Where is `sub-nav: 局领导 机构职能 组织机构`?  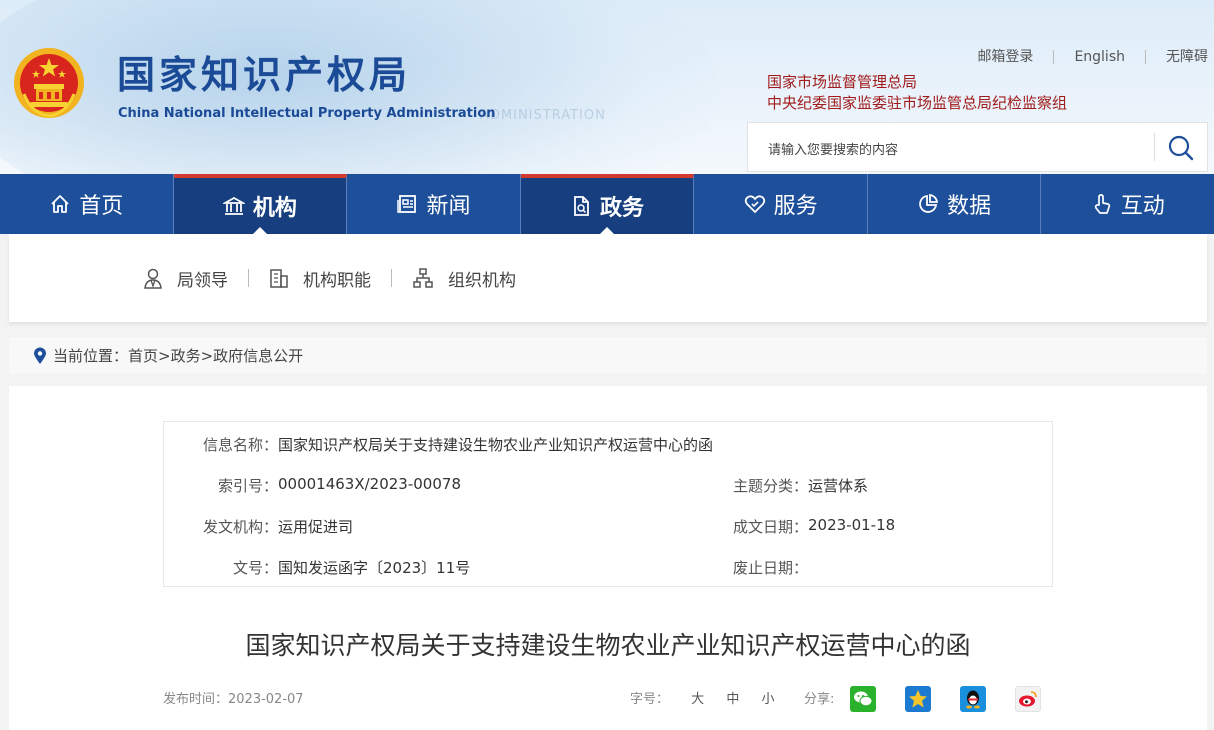 sub-nav: 局领导 机构职能 组织机构 is located at coordinates (608, 278).